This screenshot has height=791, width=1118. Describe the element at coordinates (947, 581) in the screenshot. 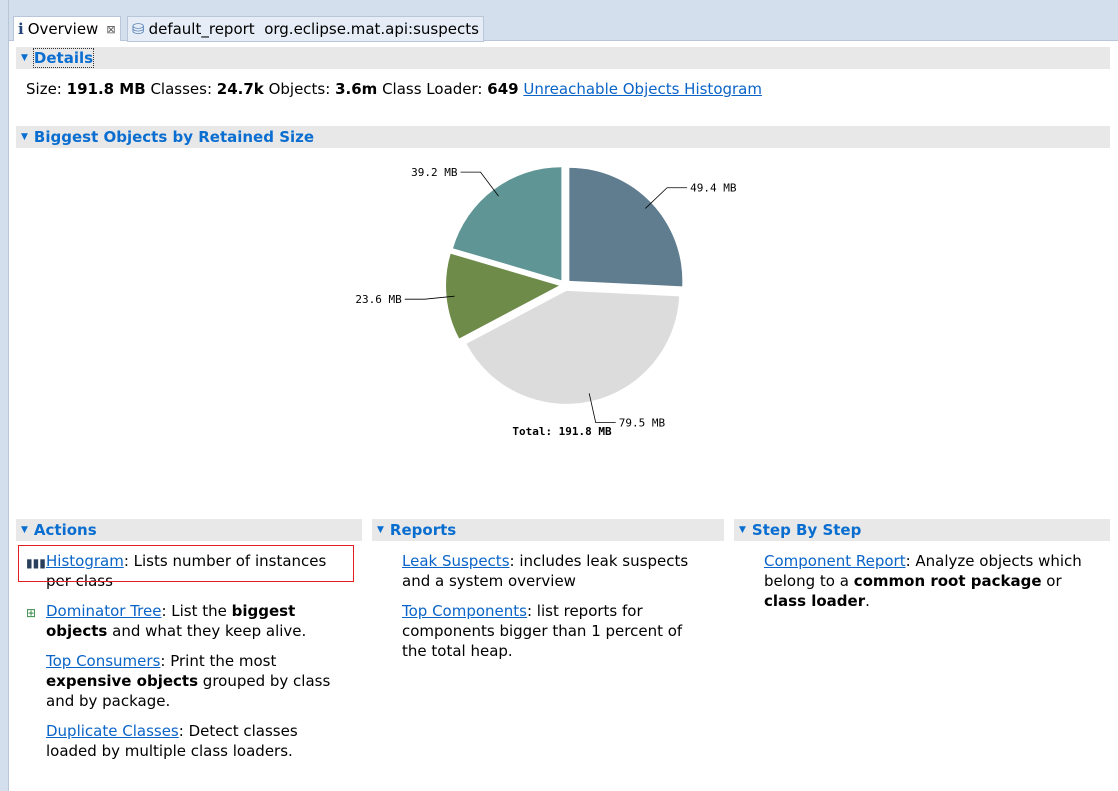

I see `emphasis: common root package` at that location.